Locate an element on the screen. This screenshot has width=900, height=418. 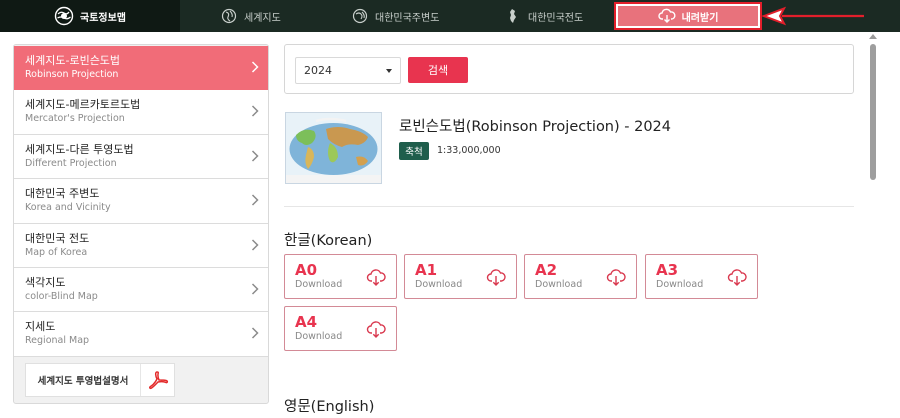
sidebar-item-label: 색각지도 is located at coordinates (45, 282).